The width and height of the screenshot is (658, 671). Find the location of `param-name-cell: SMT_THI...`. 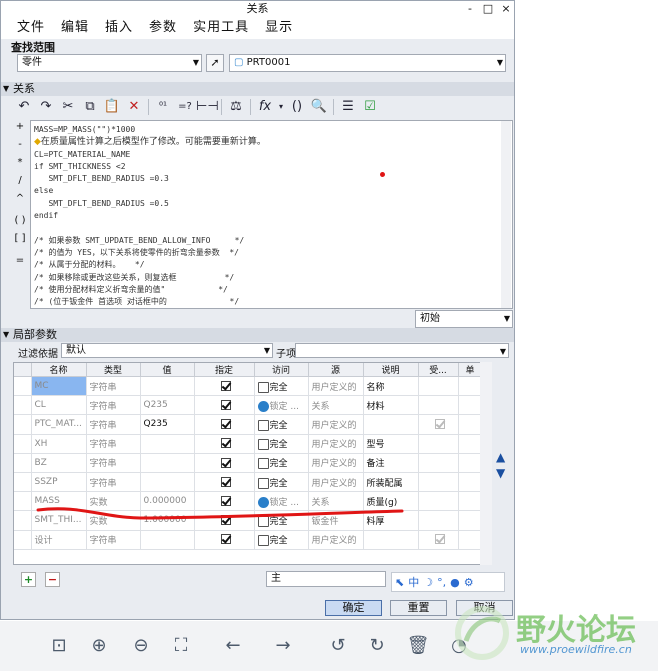

param-name-cell: SMT_THI... is located at coordinates (59, 520).